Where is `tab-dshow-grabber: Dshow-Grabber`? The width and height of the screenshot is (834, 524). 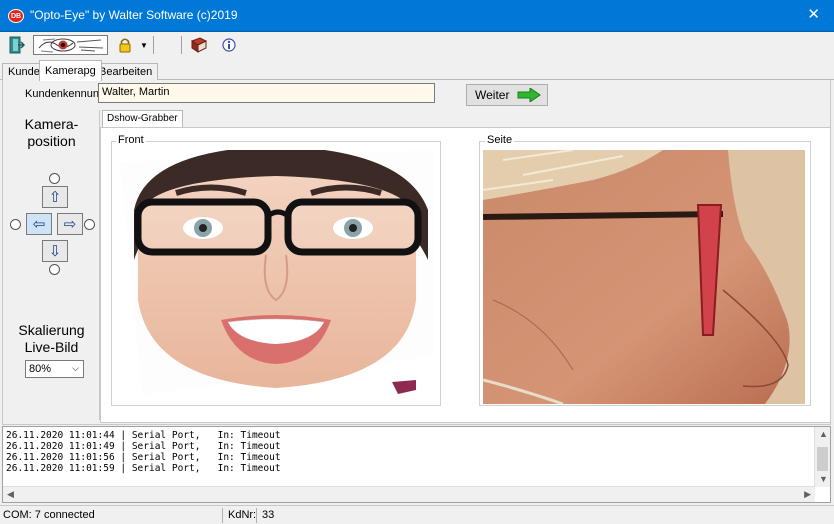 tab-dshow-grabber: Dshow-Grabber is located at coordinates (142, 118).